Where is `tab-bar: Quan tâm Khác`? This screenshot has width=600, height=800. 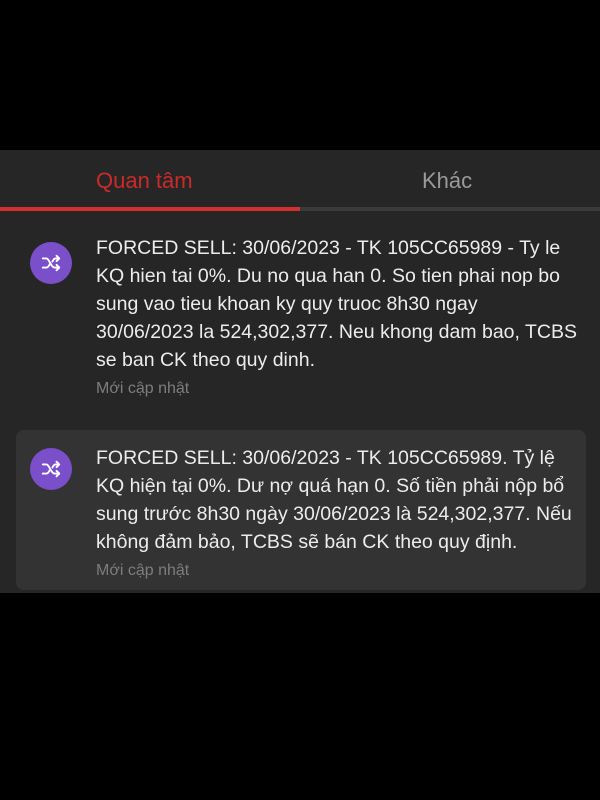 tab-bar: Quan tâm Khác is located at coordinates (300, 180).